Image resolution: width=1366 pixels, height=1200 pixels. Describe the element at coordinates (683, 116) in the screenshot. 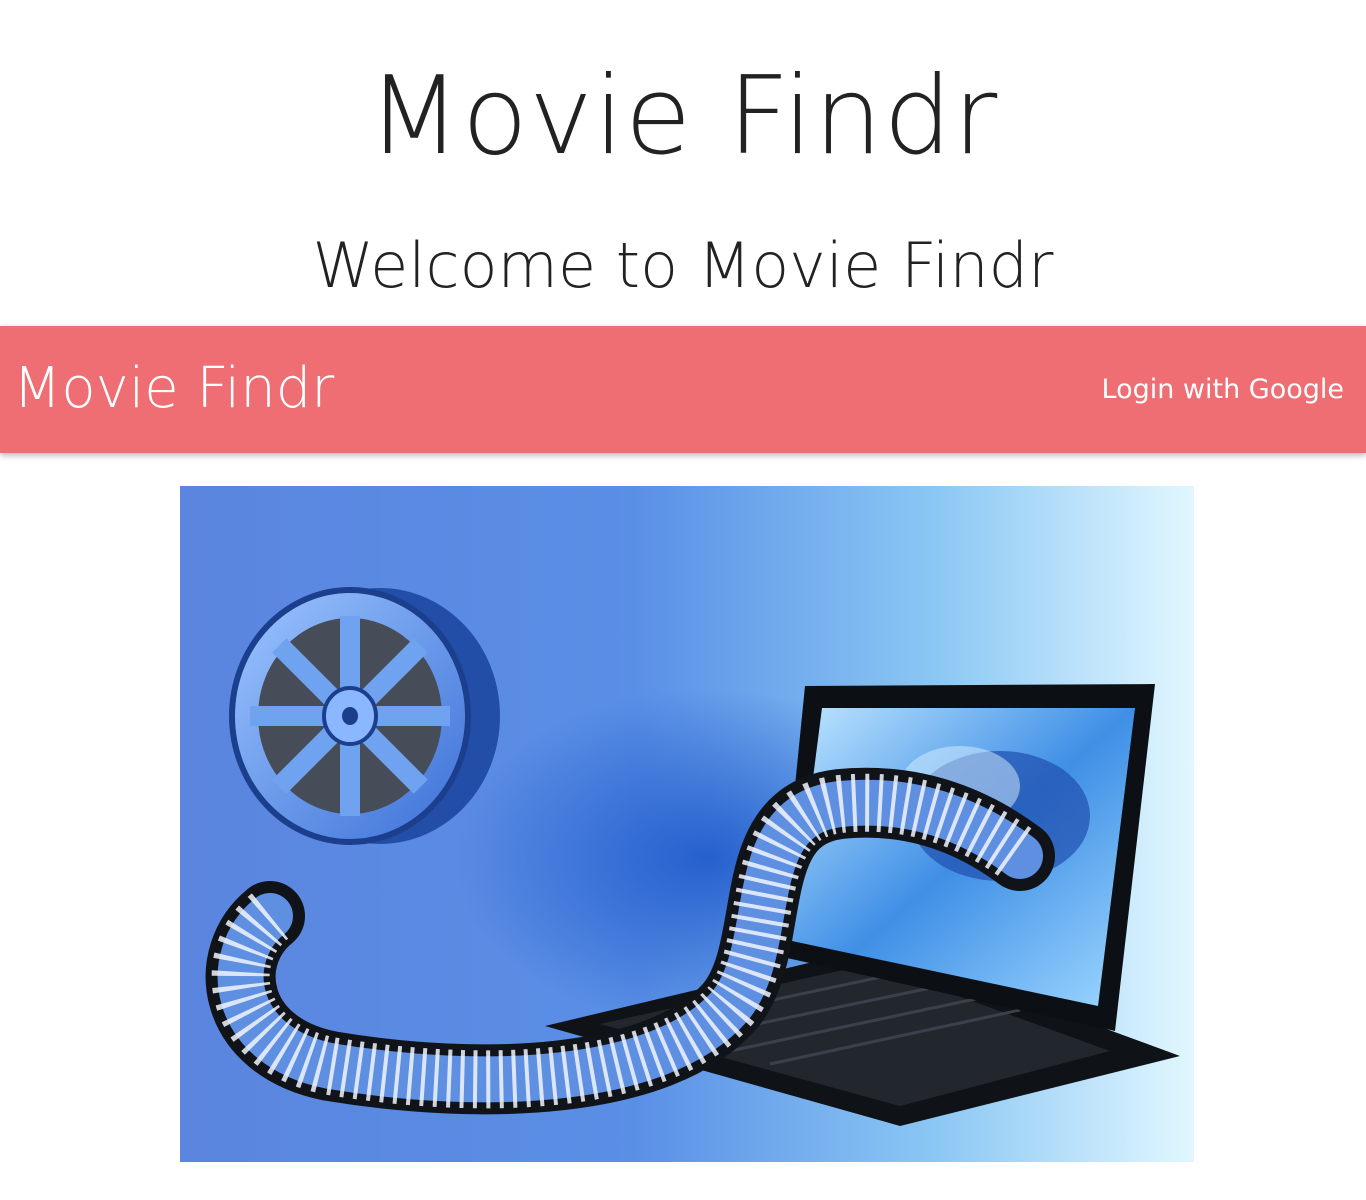

I see `page-title: Movie Findr` at that location.